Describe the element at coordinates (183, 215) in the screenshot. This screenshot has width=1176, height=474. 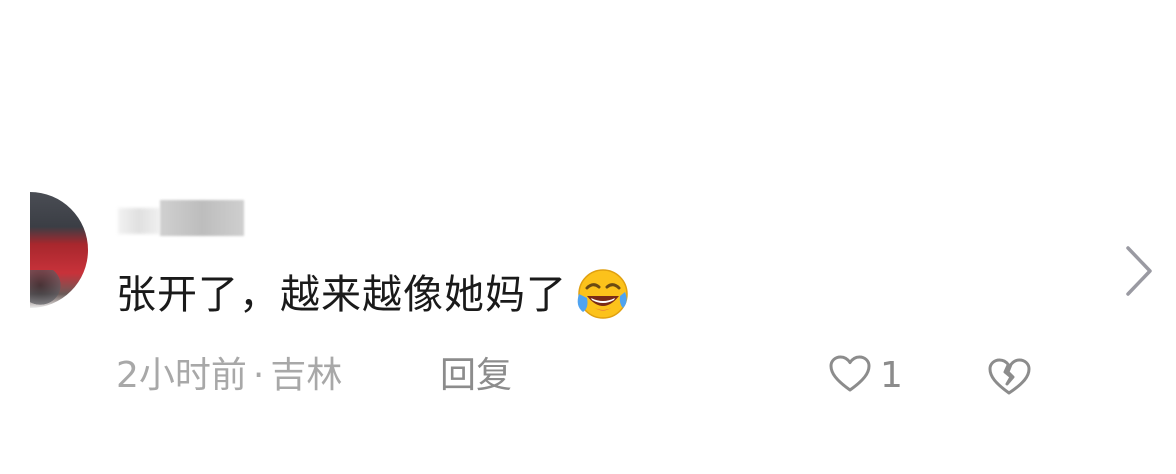
I see `username-redacted` at that location.